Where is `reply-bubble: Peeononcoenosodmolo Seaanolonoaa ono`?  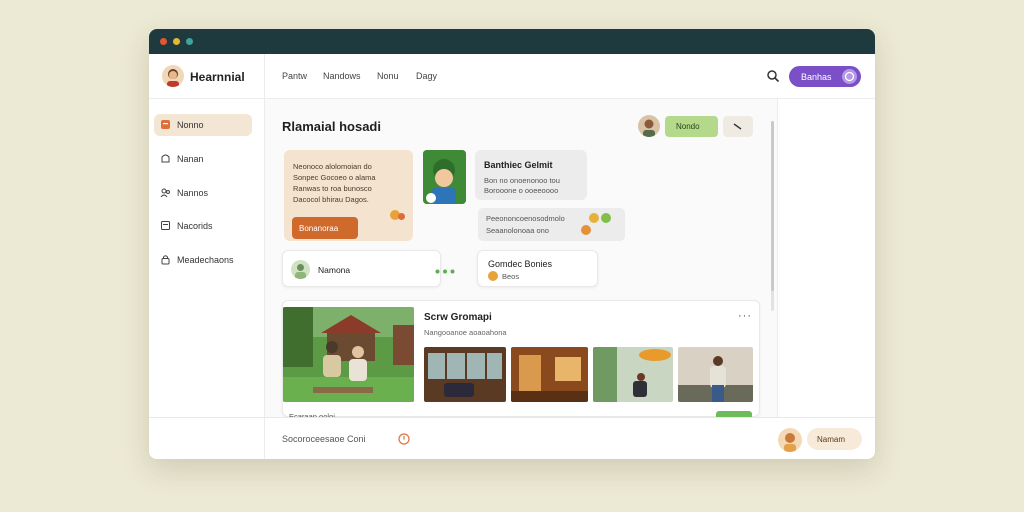
reply-bubble: Peeononcoenosodmolo Seaanolonoaa ono is located at coordinates (551, 224).